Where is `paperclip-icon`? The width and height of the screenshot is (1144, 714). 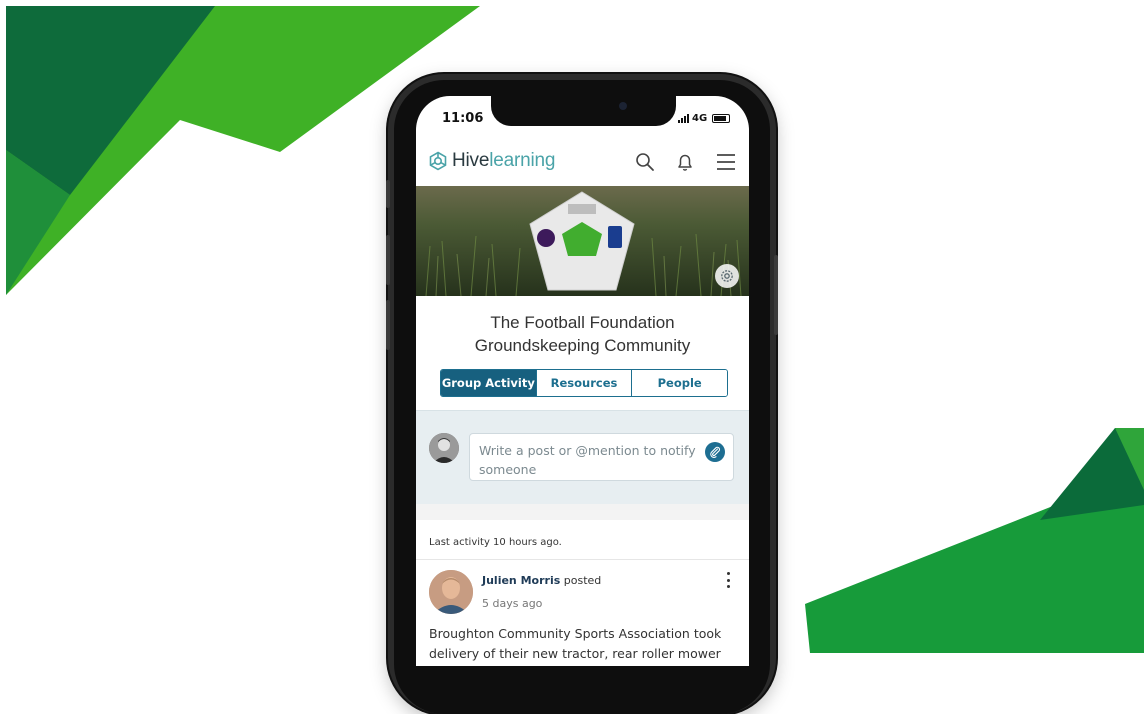
paperclip-icon is located at coordinates (715, 452).